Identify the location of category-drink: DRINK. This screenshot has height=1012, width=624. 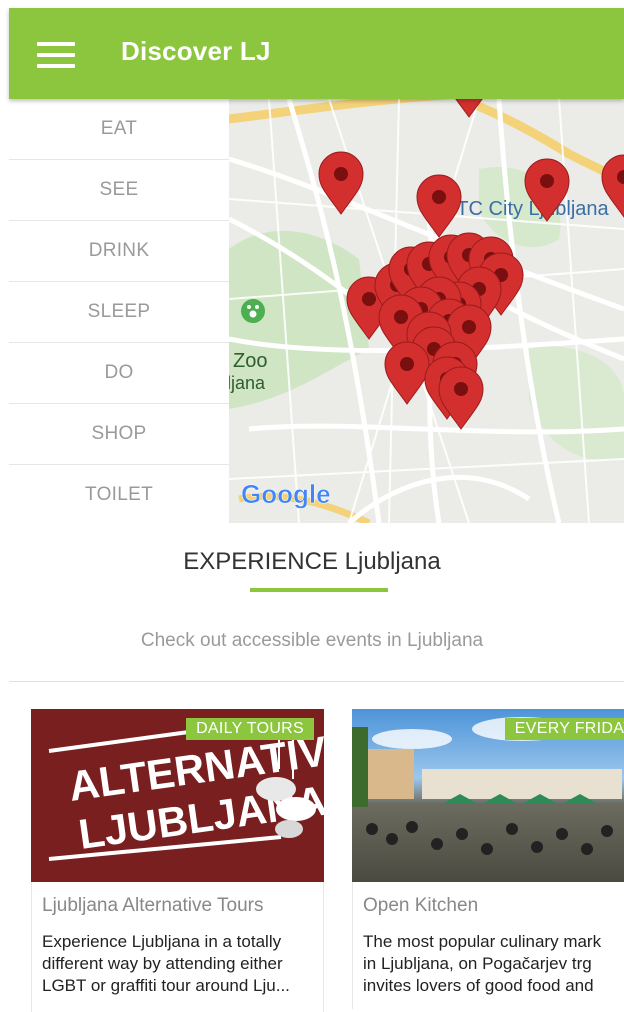
(119, 251).